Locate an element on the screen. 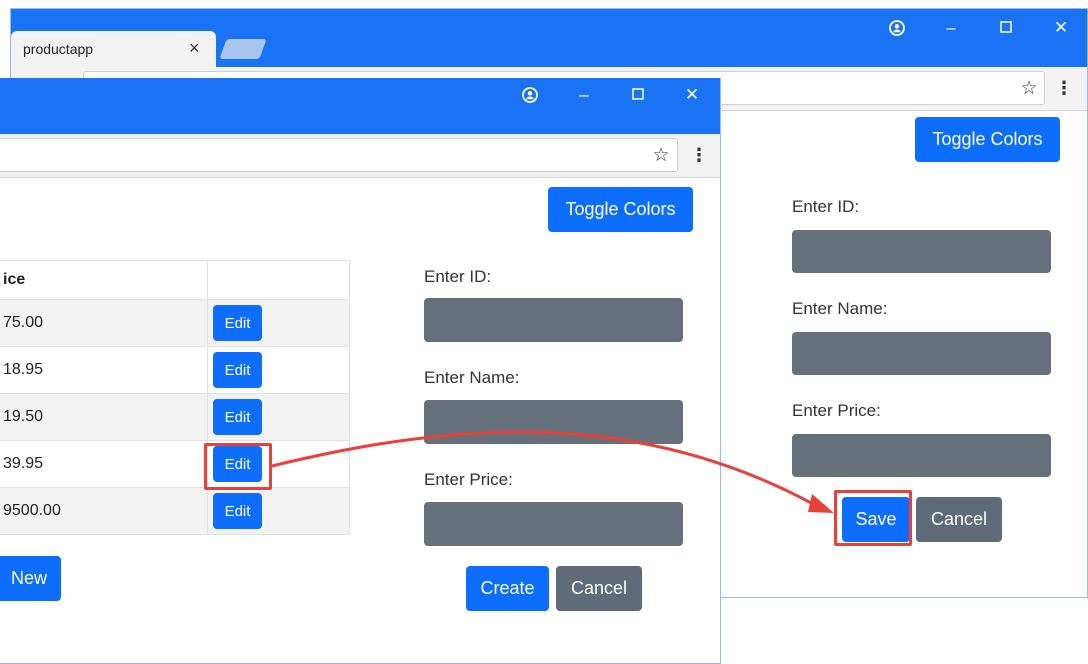 This screenshot has width=1088, height=664. back-titlebar: productapp × – ✕ is located at coordinates (549, 38).